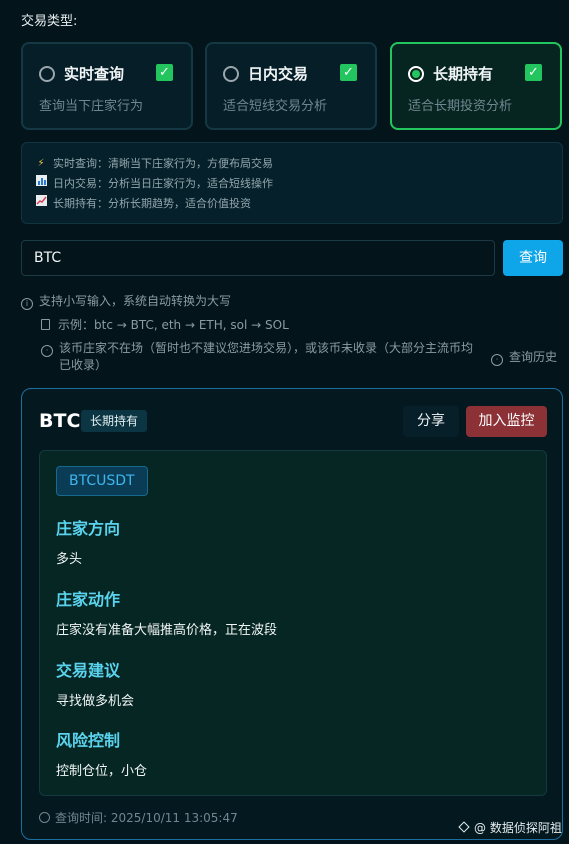  What do you see at coordinates (49, 21) in the screenshot?
I see `trade-type-label: 交易类型:` at bounding box center [49, 21].